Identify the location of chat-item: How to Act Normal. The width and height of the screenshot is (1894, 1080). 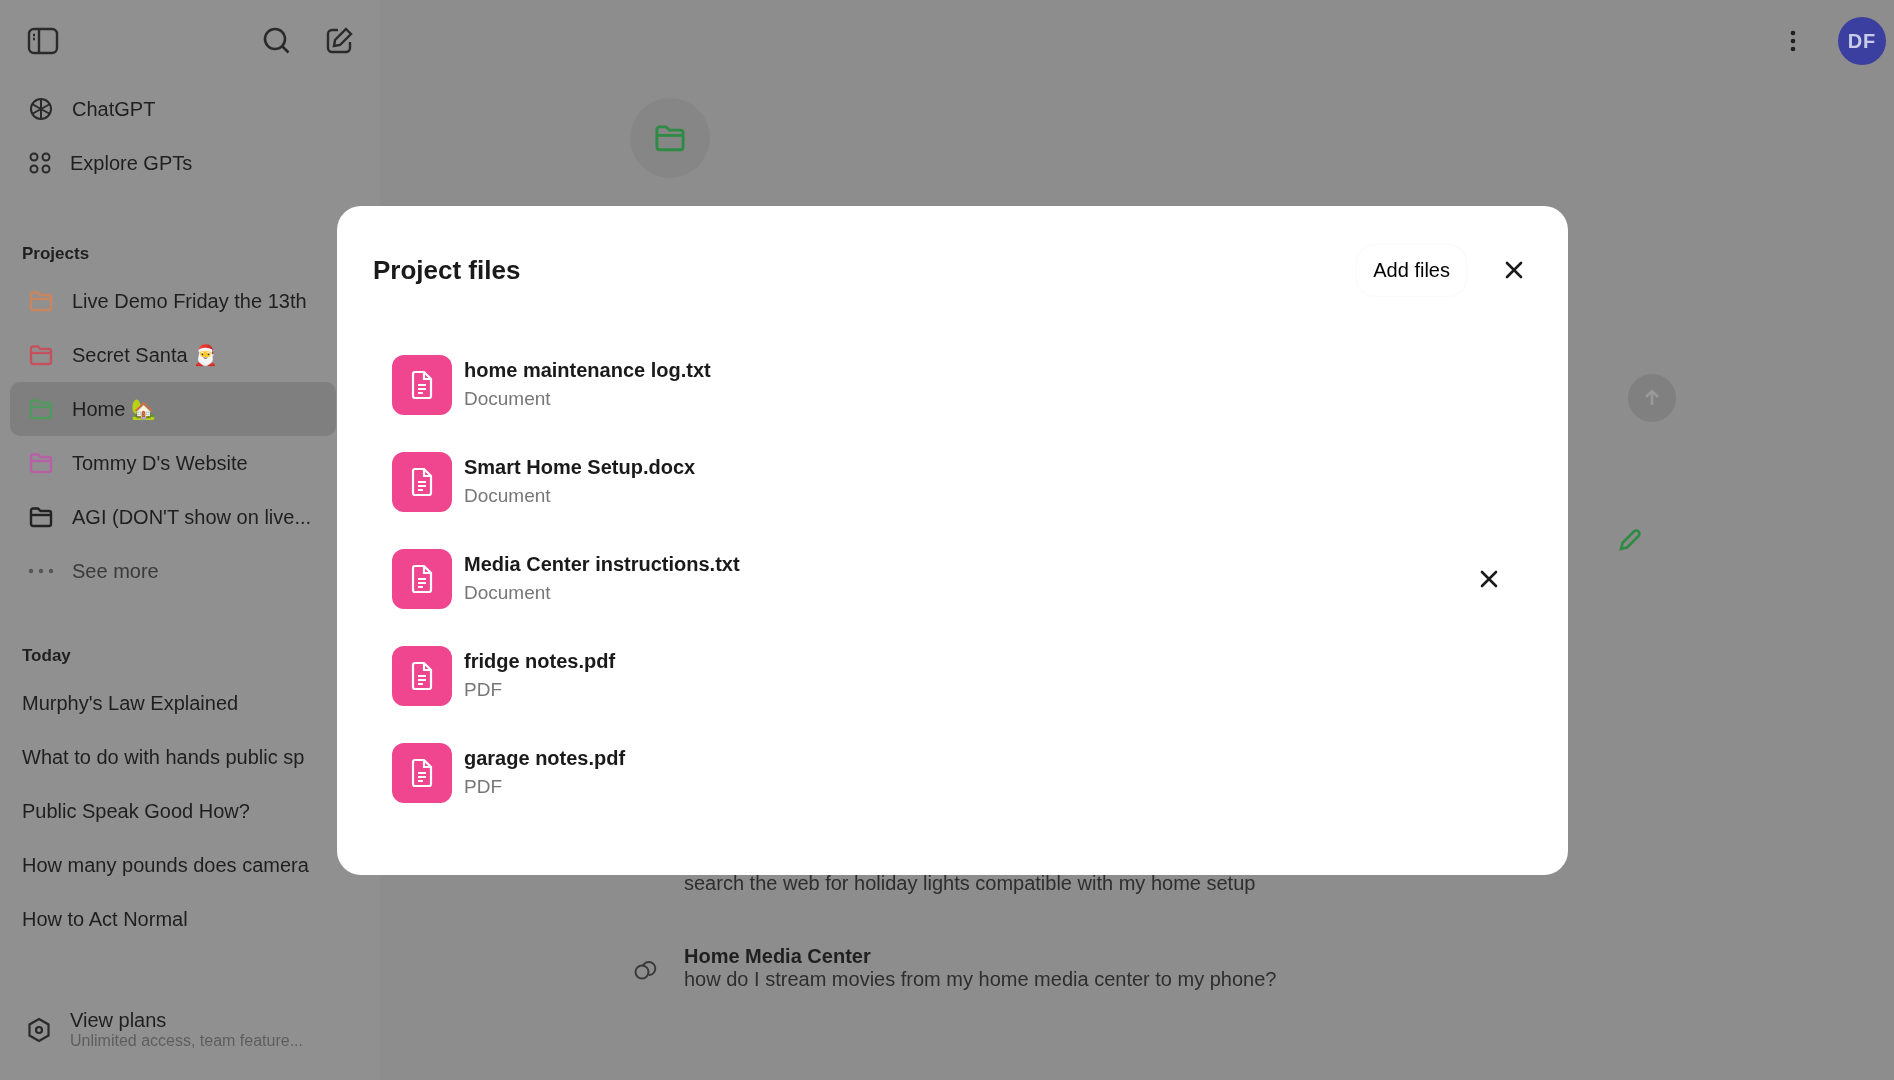
(105, 919).